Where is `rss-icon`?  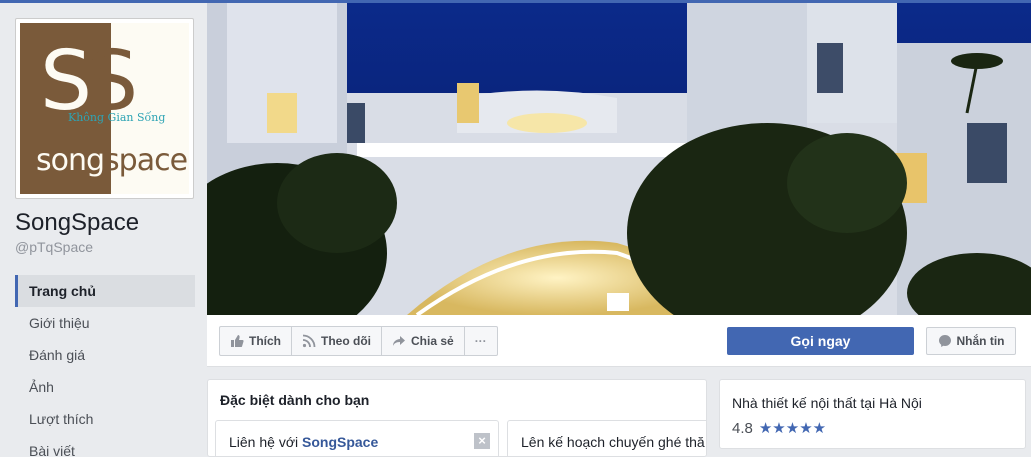 rss-icon is located at coordinates (309, 341).